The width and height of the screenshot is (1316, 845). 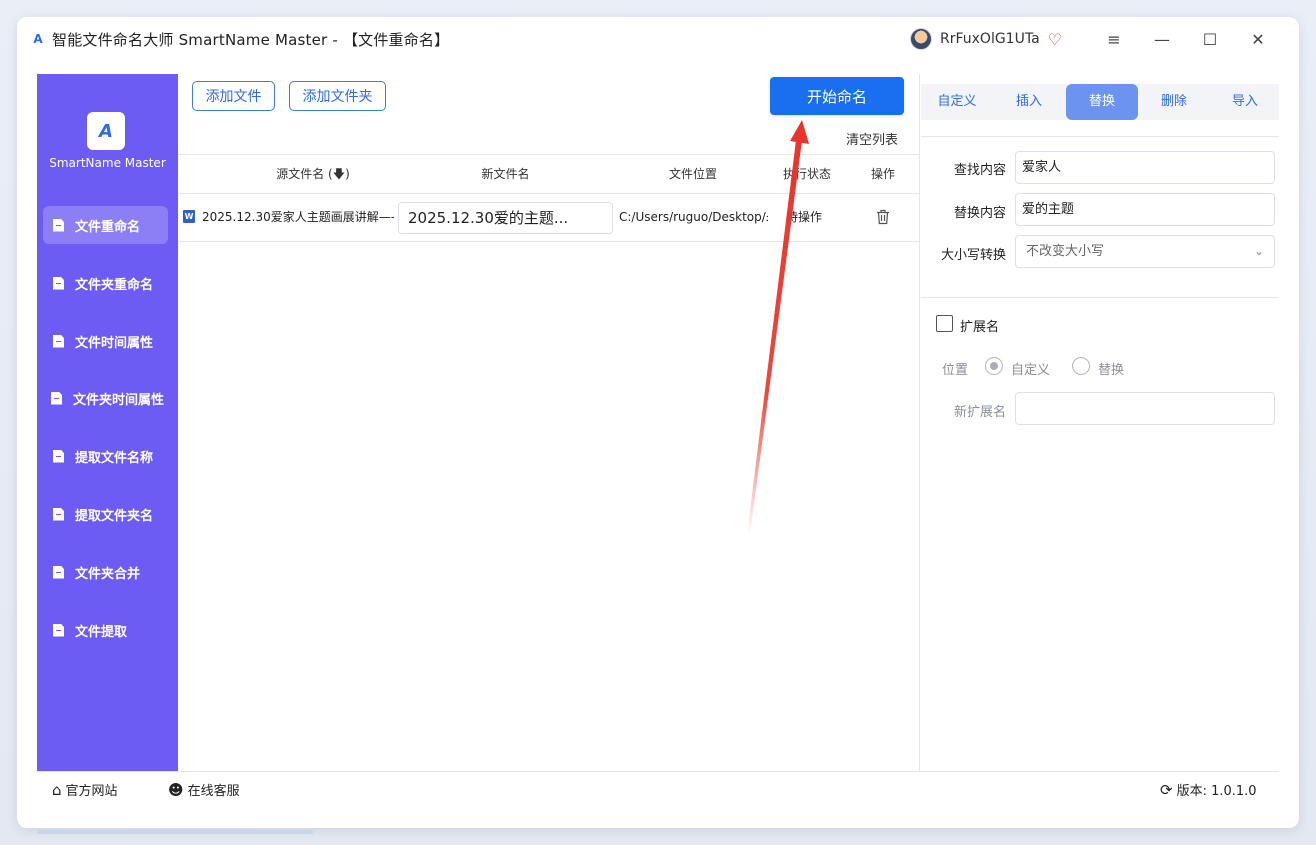 I want to click on case-label: 大小写转换, so click(x=973, y=255).